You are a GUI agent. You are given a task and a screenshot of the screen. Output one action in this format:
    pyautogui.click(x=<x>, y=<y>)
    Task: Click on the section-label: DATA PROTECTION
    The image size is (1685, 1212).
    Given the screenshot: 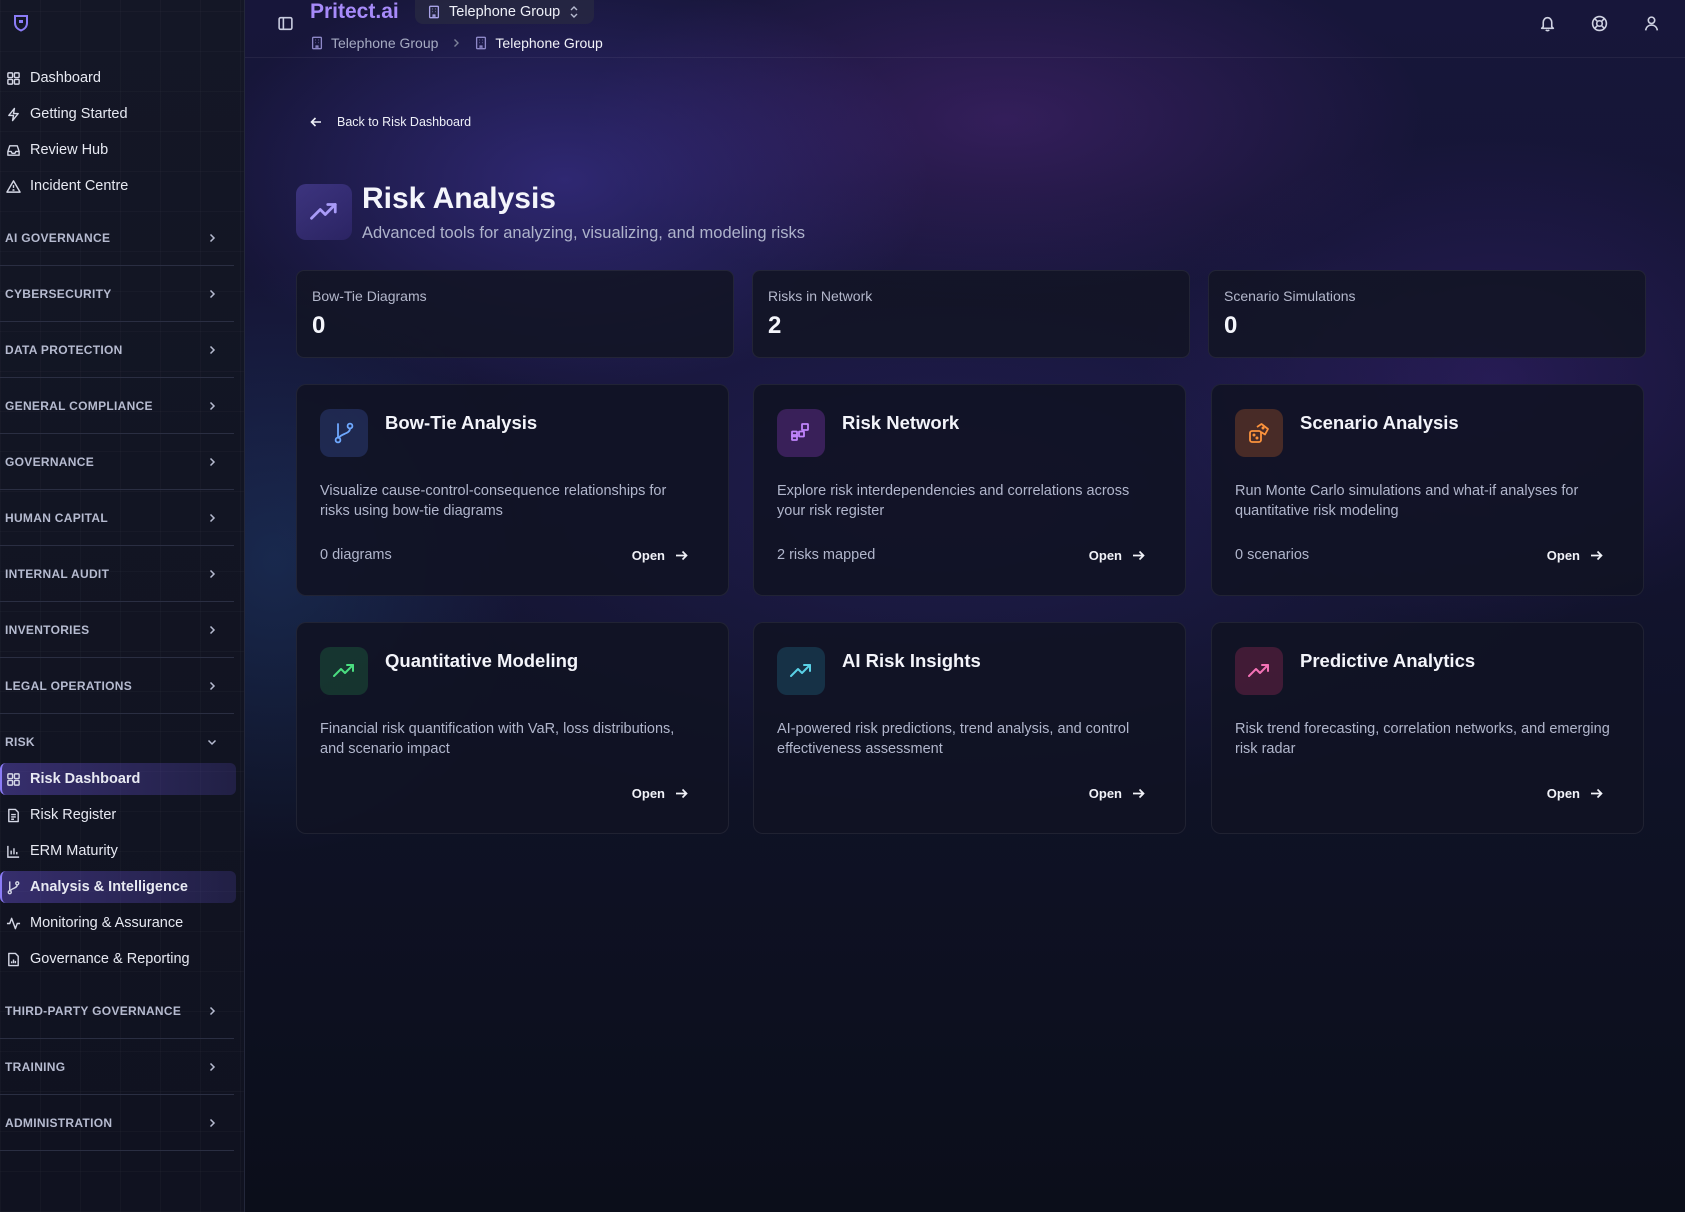 What is the action you would take?
    pyautogui.click(x=64, y=349)
    